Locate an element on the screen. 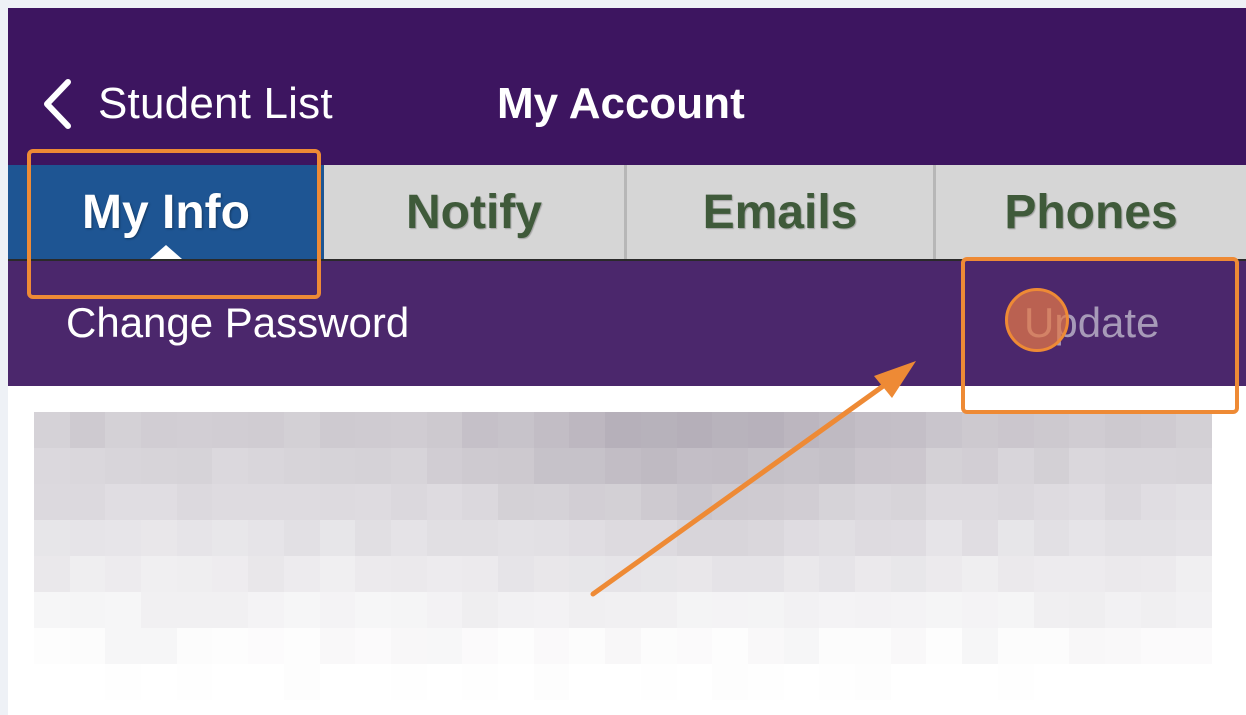  back-button: Student List is located at coordinates (187, 104).